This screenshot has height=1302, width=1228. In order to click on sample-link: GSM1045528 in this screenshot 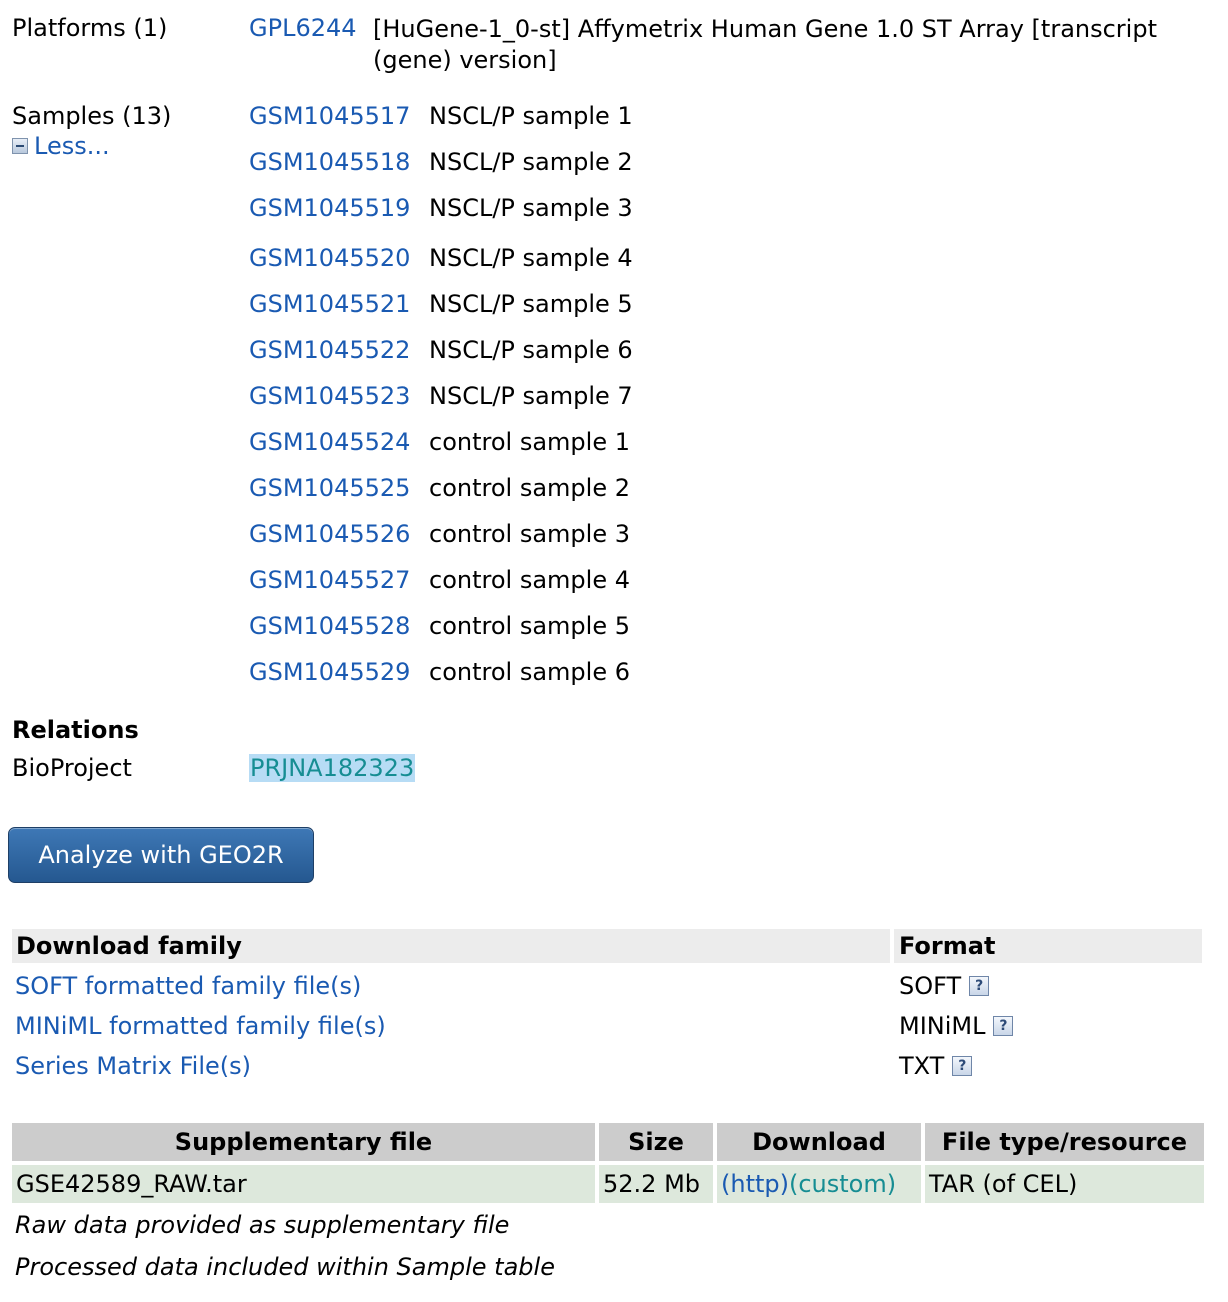, I will do `click(329, 626)`.